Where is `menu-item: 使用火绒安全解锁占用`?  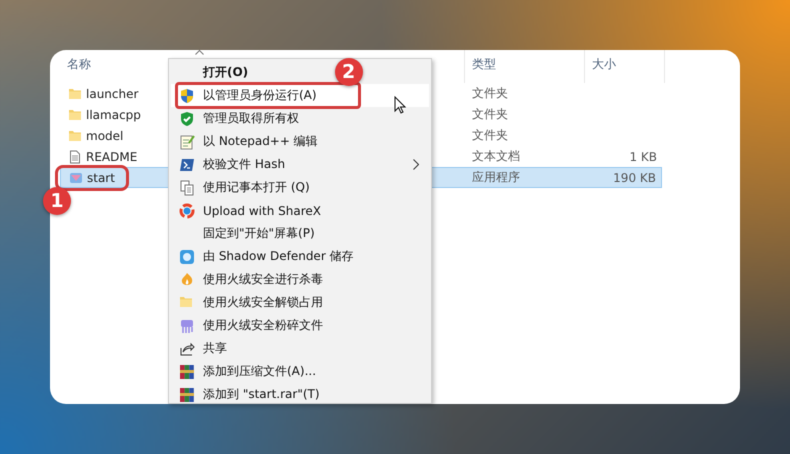 menu-item: 使用火绒安全解锁占用 is located at coordinates (251, 302).